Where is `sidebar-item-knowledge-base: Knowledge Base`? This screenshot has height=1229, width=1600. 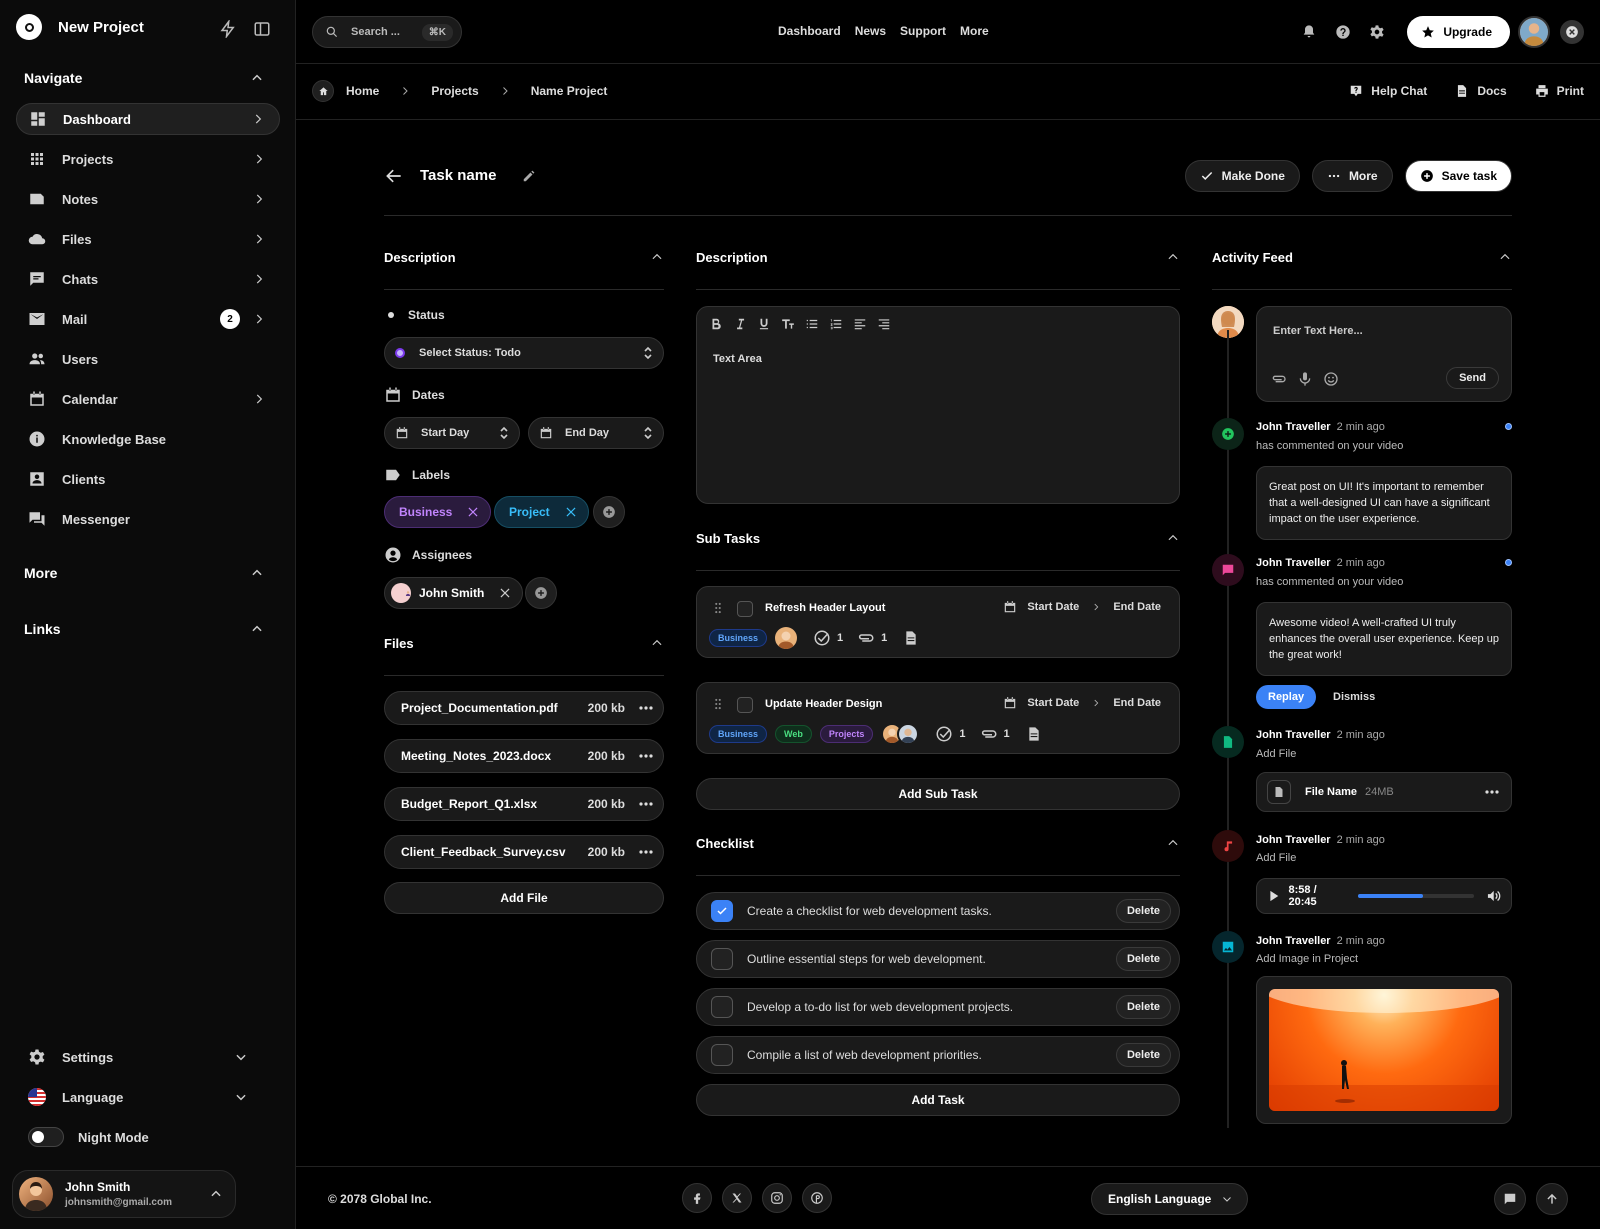
sidebar-item-knowledge-base: Knowledge Base is located at coordinates (148, 439).